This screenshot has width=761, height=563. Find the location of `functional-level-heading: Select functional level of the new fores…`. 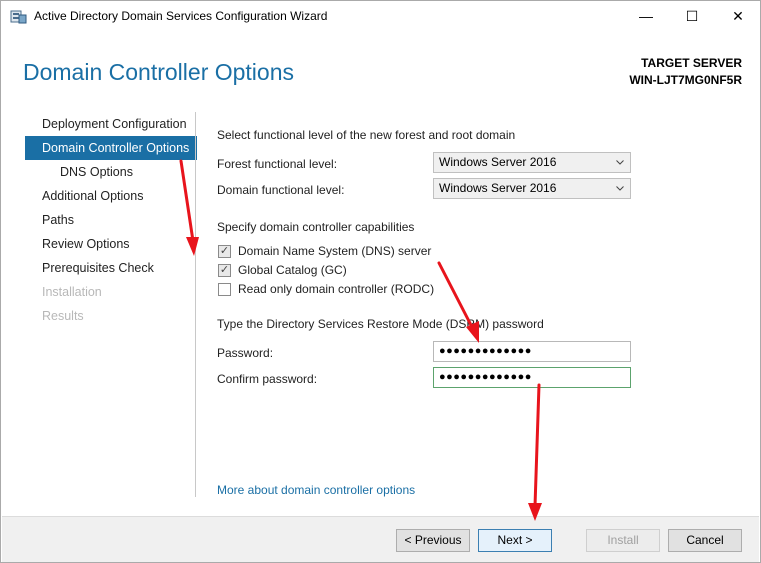

functional-level-heading: Select functional level of the new fores… is located at coordinates (366, 135).